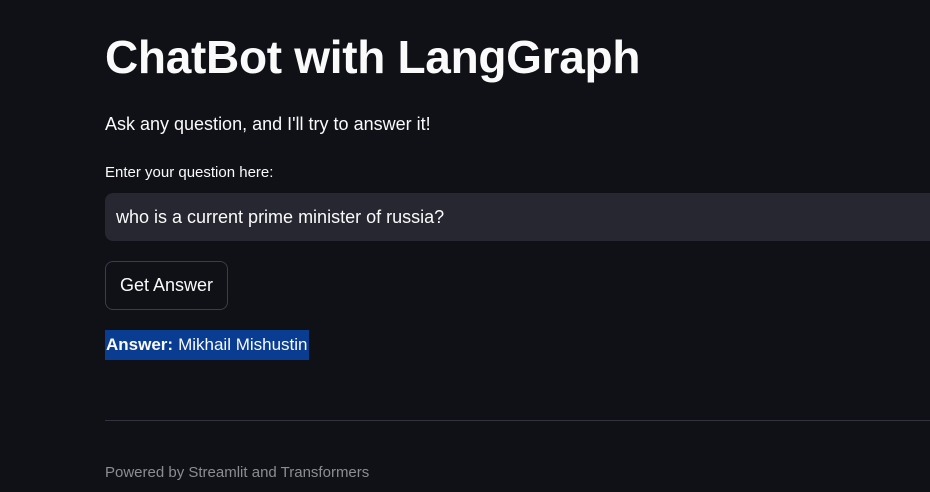 This screenshot has height=492, width=930. What do you see at coordinates (243, 344) in the screenshot?
I see `answer-value: Mikhail Mishustin` at bounding box center [243, 344].